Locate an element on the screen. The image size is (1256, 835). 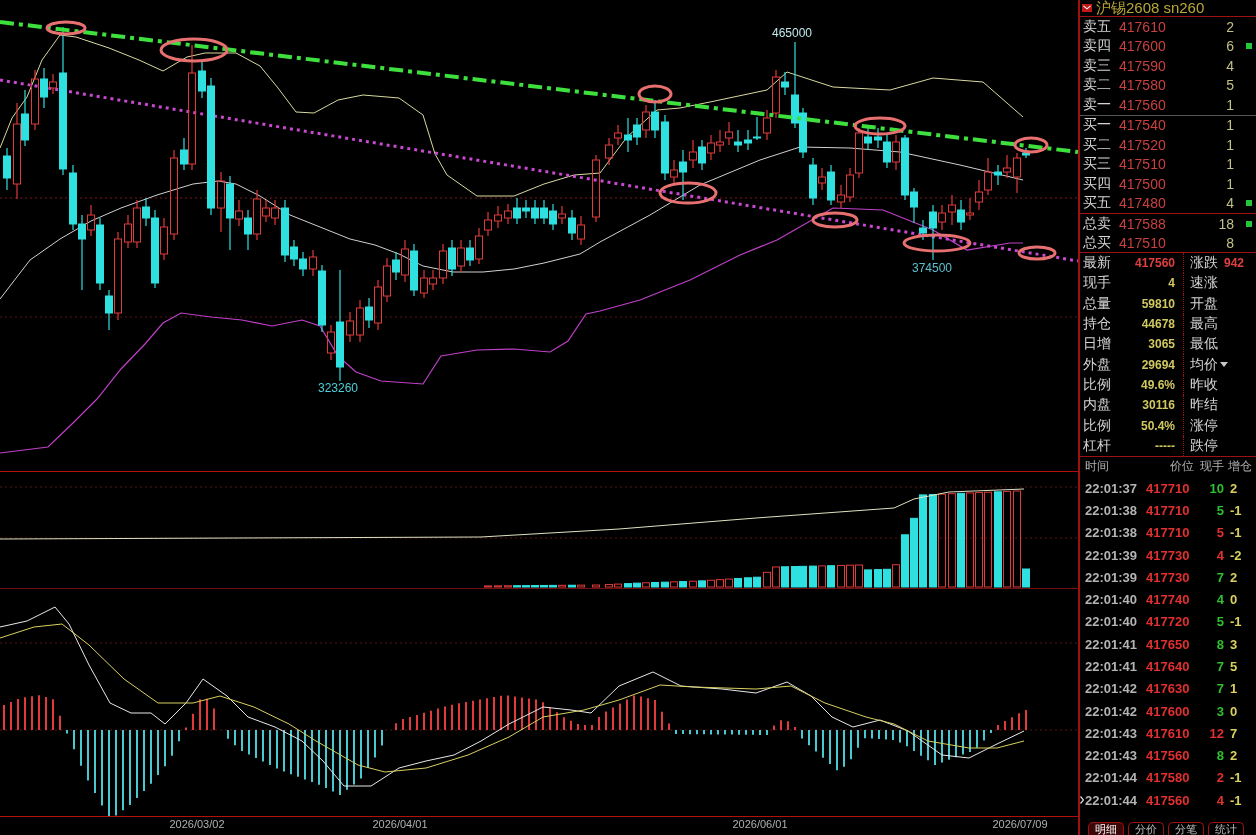
order-volume: 2 is located at coordinates (1230, 26).